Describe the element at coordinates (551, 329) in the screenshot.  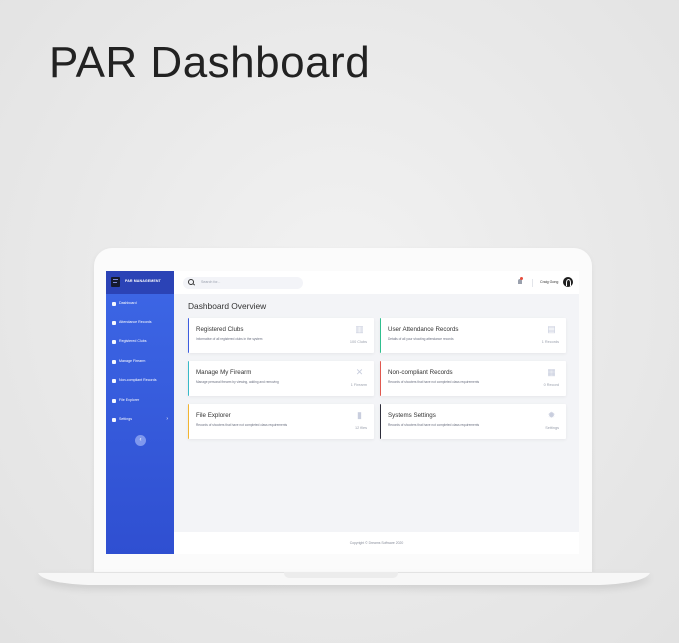
I see `clipboard-icon: ▤` at that location.